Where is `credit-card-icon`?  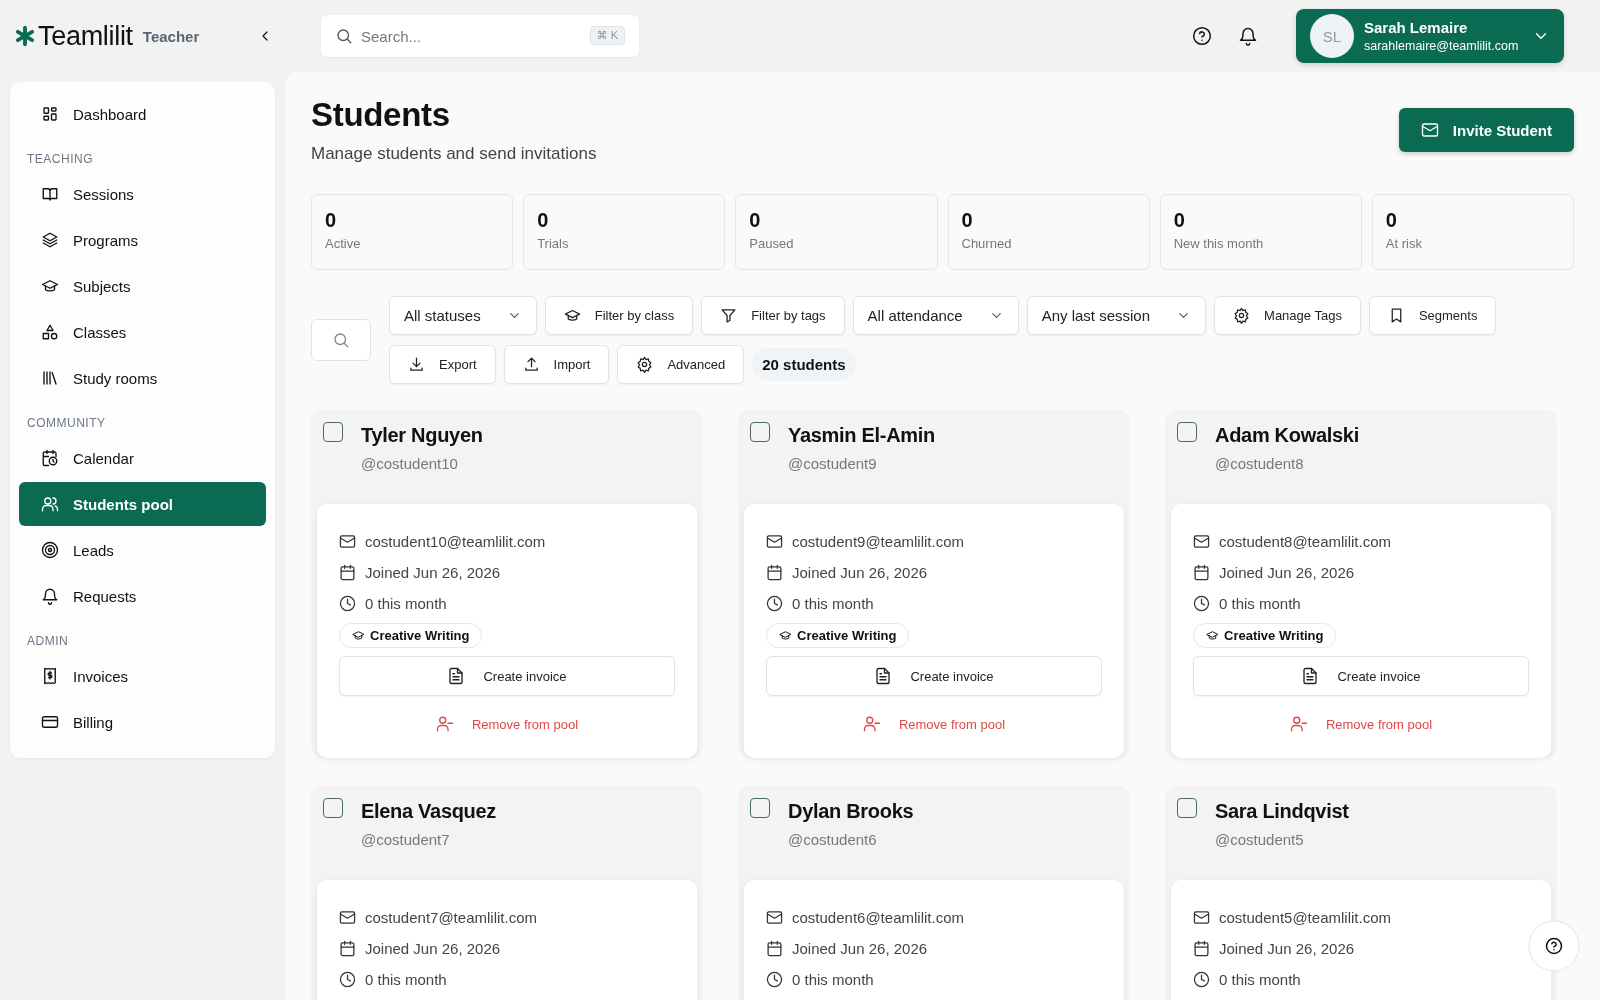
credit-card-icon is located at coordinates (50, 722).